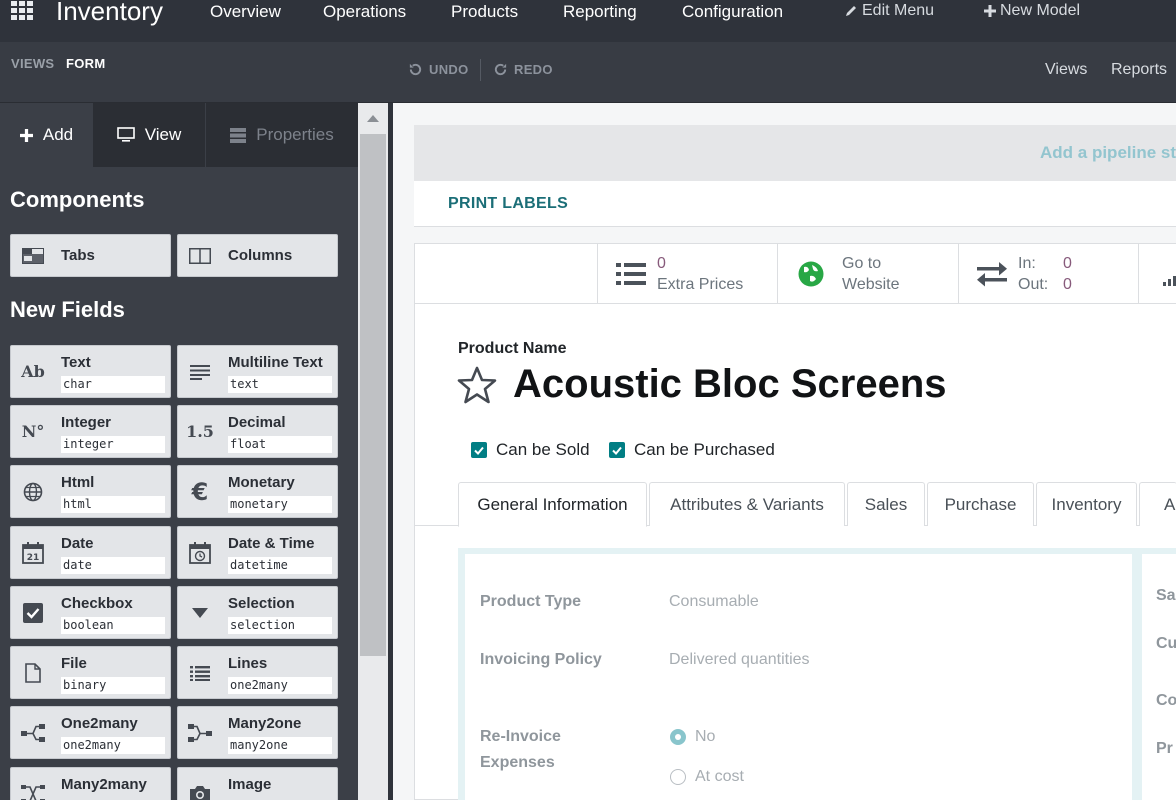 This screenshot has height=800, width=1176. What do you see at coordinates (245, 12) in the screenshot?
I see `menu-overview: Overview` at bounding box center [245, 12].